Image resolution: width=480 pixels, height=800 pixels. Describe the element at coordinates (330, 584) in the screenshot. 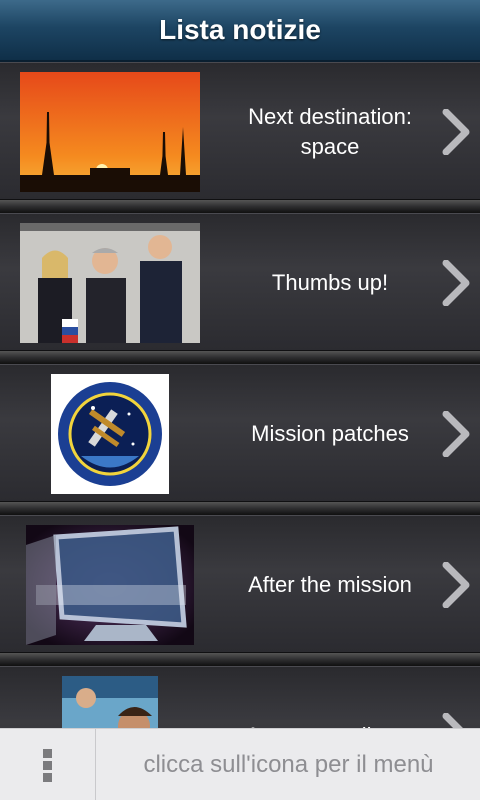

I see `news-title: After the mission` at that location.